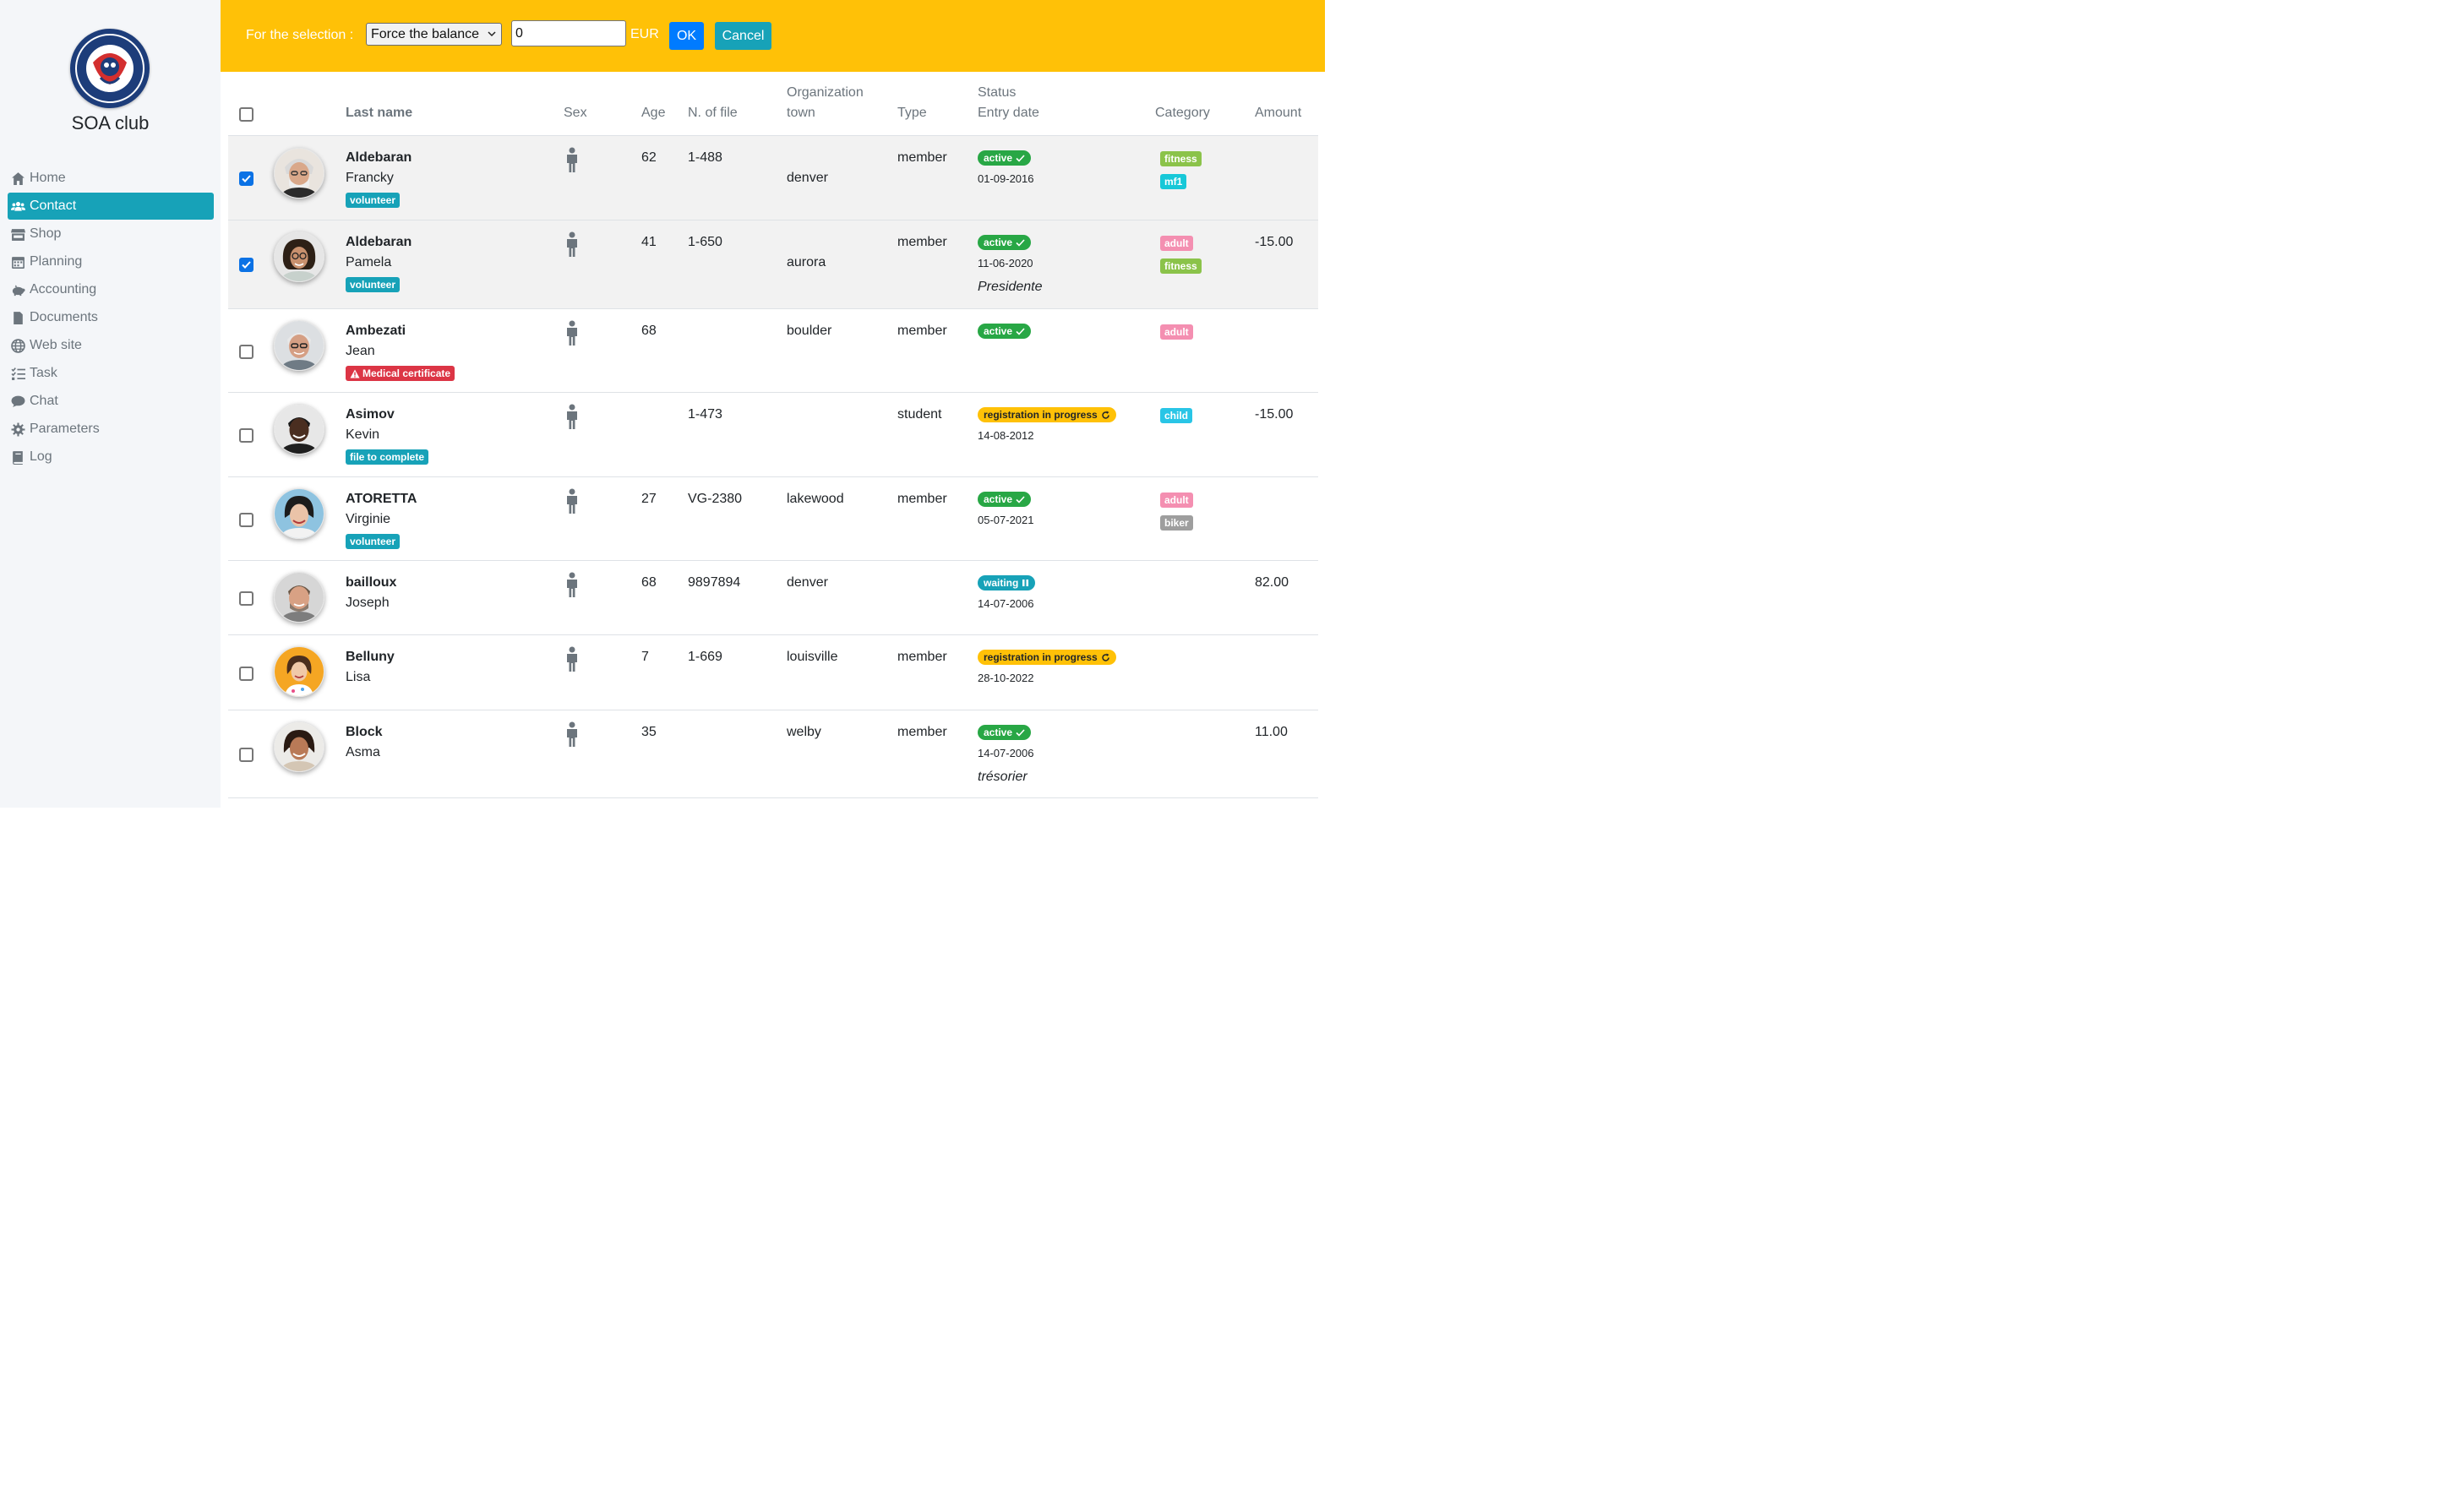 The width and height of the screenshot is (2464, 1502). What do you see at coordinates (246, 114) in the screenshot?
I see `select-all-checkbox` at bounding box center [246, 114].